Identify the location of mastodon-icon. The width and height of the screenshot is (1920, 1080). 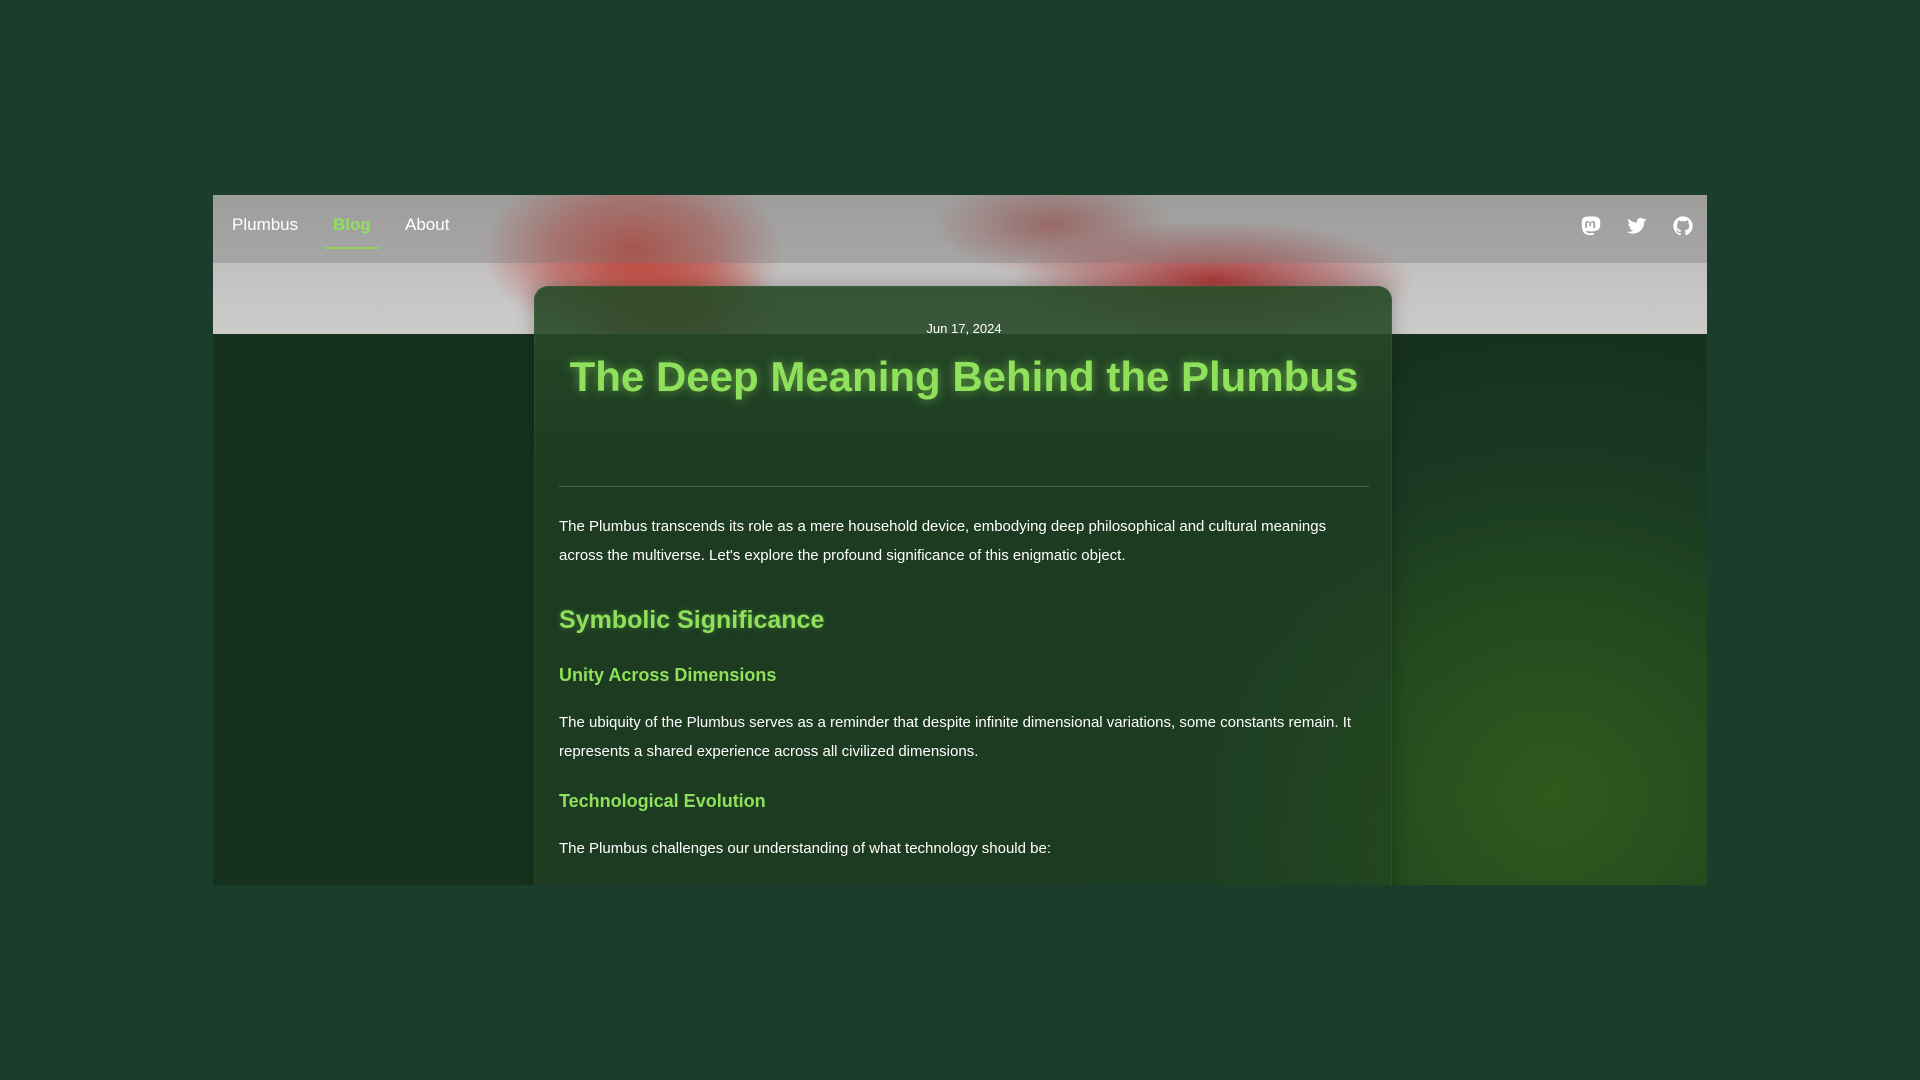
(1592, 227).